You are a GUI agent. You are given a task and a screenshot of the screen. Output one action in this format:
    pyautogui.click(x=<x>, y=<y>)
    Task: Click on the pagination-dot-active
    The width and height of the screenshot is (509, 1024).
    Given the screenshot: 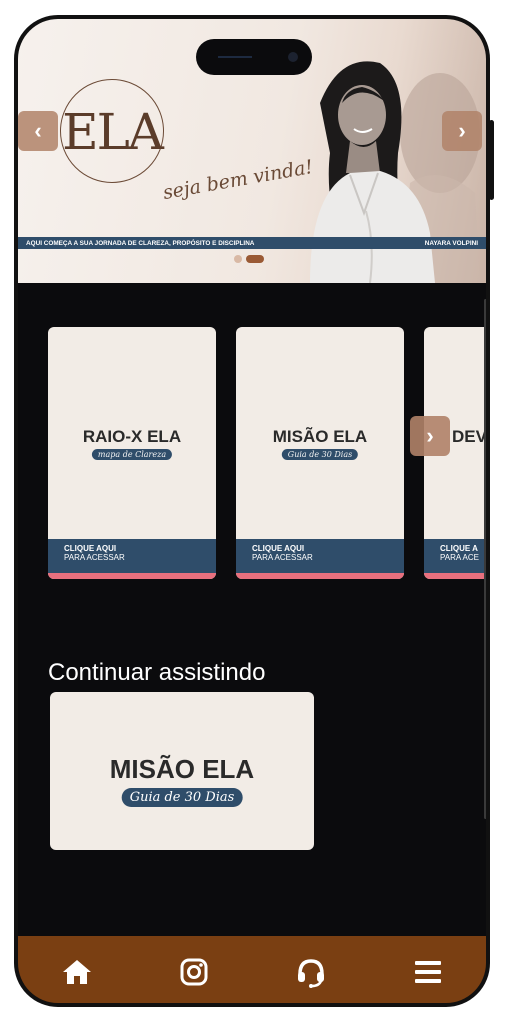 What is the action you would take?
    pyautogui.click(x=255, y=259)
    